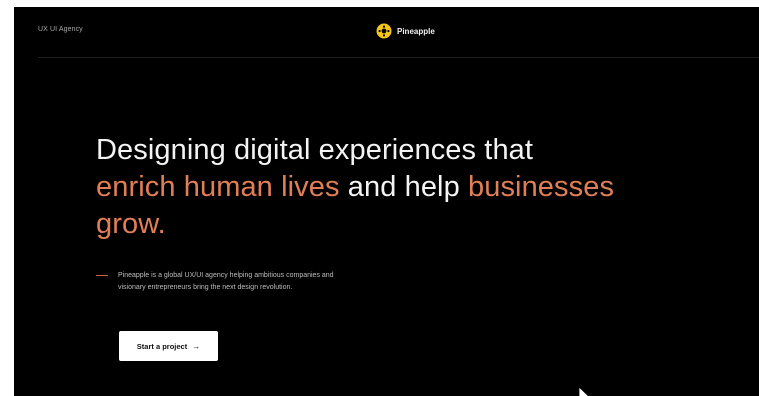  Describe the element at coordinates (162, 346) in the screenshot. I see `start-project-label: Start a project` at that location.